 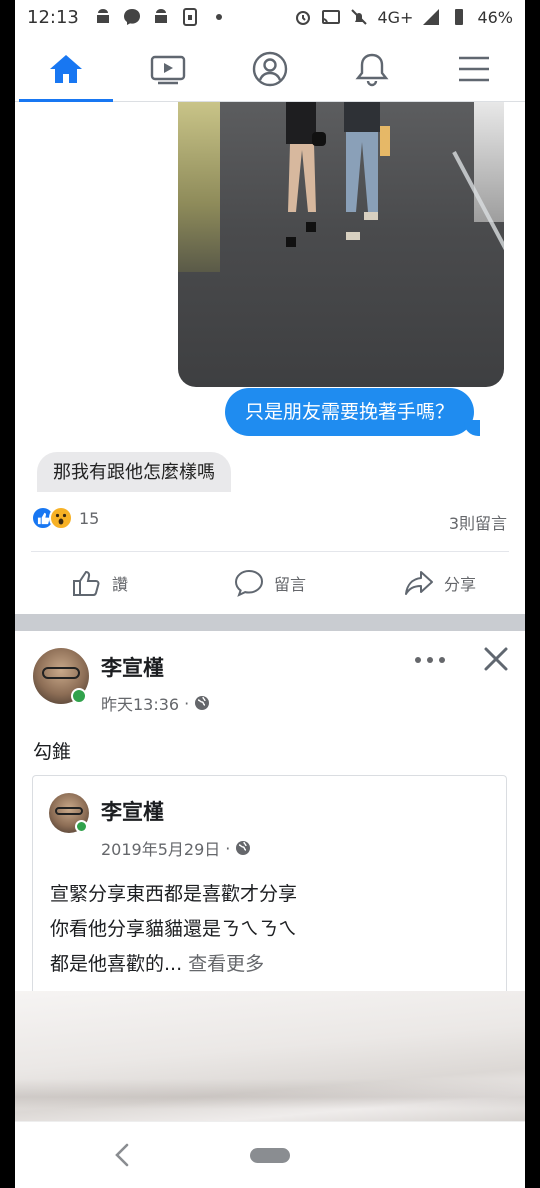 I want to click on tab-watch, so click(x=168, y=69).